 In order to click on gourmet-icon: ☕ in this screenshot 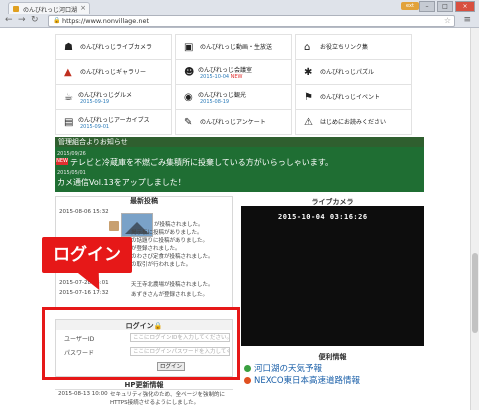, I will do `click(68, 97)`.